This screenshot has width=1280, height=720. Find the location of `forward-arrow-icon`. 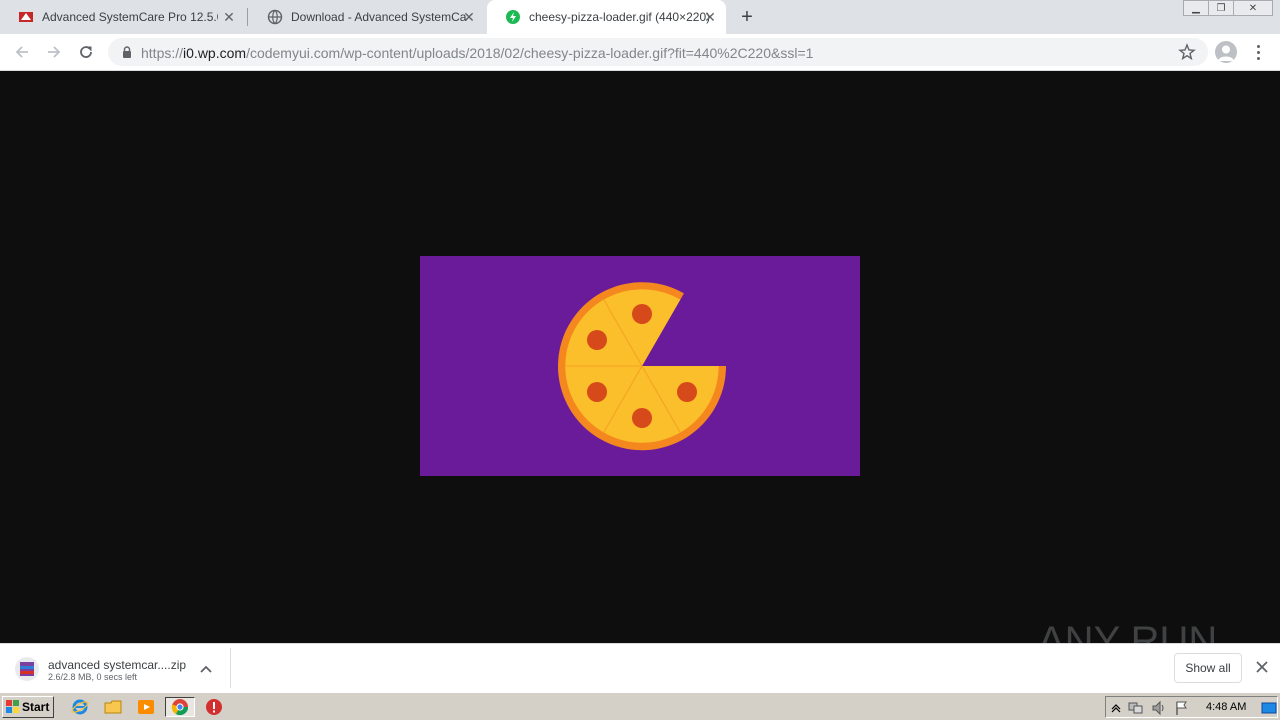

forward-arrow-icon is located at coordinates (54, 52).